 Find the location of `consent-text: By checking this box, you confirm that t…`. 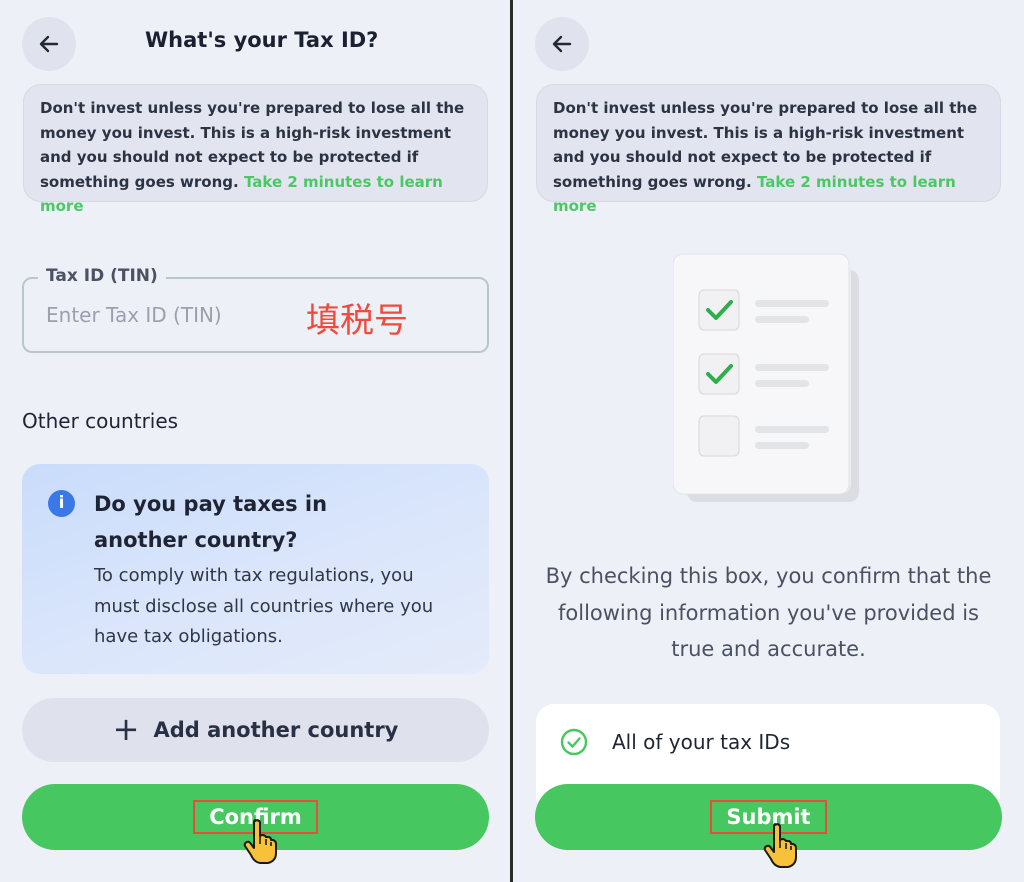

consent-text: By checking this box, you confirm that t… is located at coordinates (768, 612).